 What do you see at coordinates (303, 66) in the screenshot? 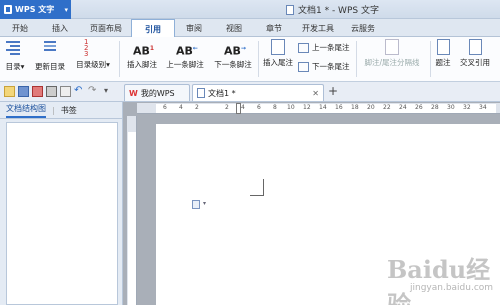
I see `next-endnote-icon` at bounding box center [303, 66].